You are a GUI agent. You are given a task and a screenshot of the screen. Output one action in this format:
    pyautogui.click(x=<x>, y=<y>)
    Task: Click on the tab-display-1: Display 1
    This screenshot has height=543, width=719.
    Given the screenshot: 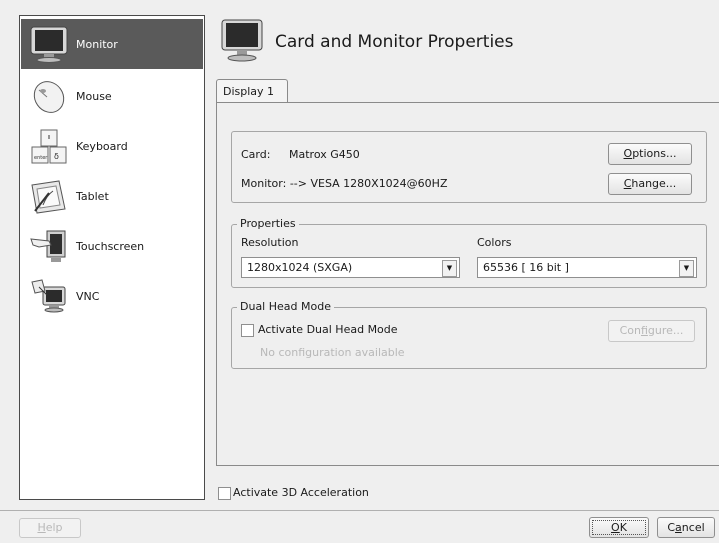 What is the action you would take?
    pyautogui.click(x=252, y=91)
    